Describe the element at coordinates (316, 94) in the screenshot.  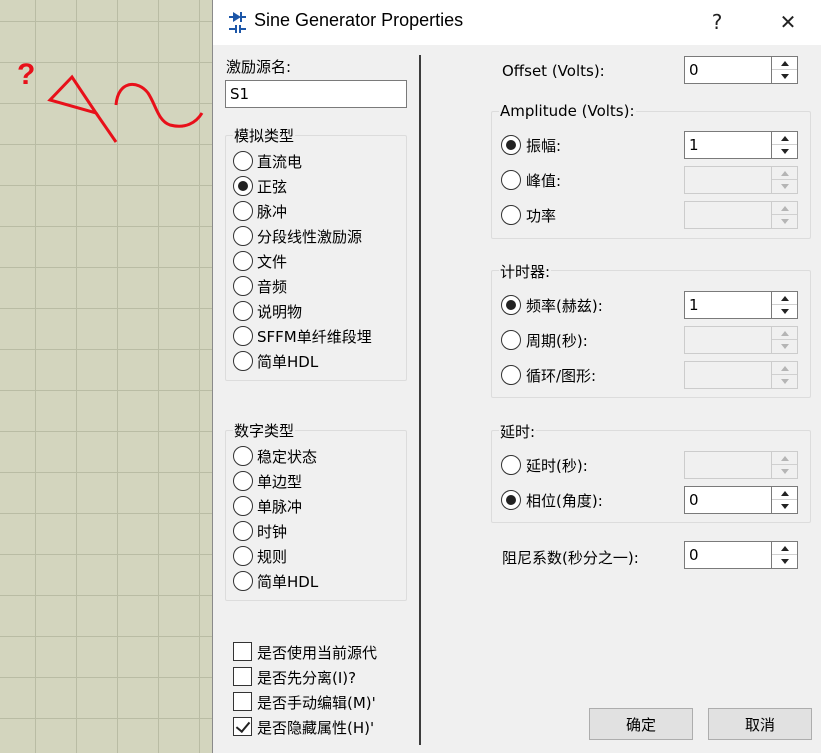
I see `source-name-input: S1` at that location.